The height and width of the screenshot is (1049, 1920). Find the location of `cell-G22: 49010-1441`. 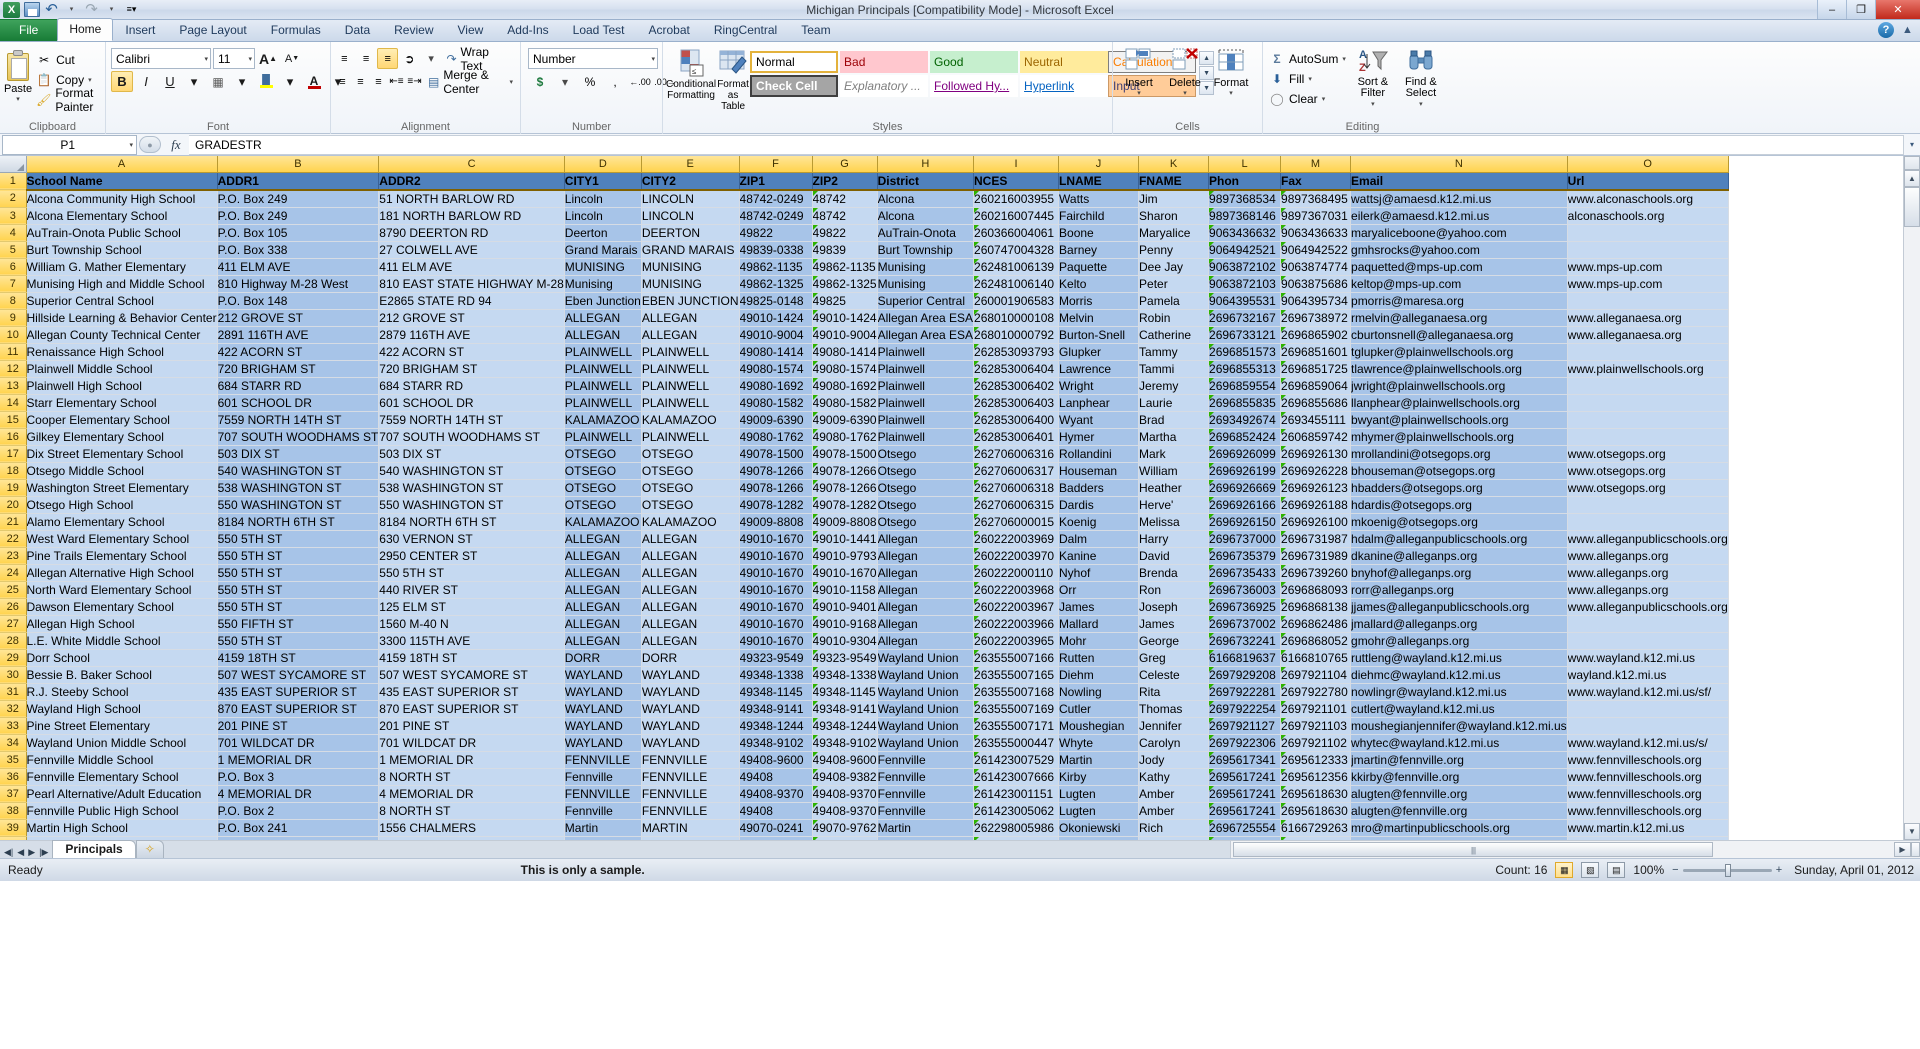

cell-G22: 49010-1441 is located at coordinates (845, 539).